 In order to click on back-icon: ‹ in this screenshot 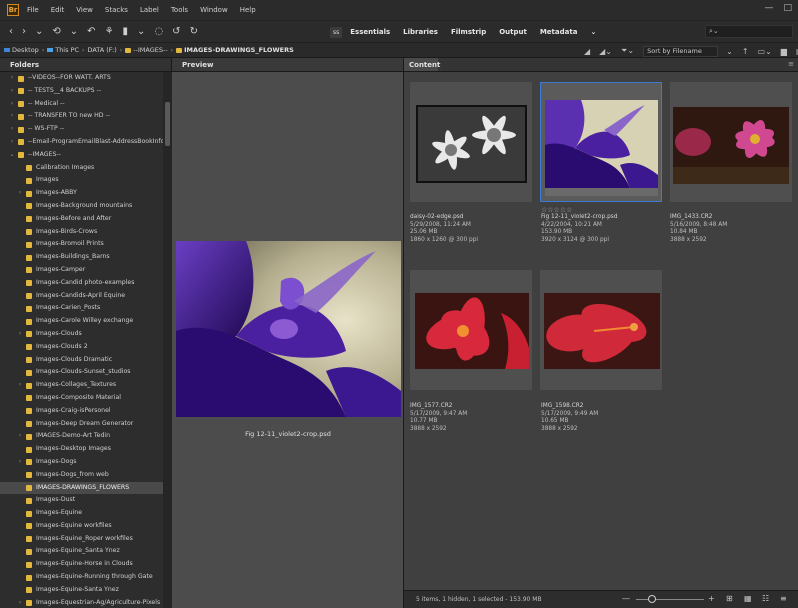, I will do `click(11, 31)`.